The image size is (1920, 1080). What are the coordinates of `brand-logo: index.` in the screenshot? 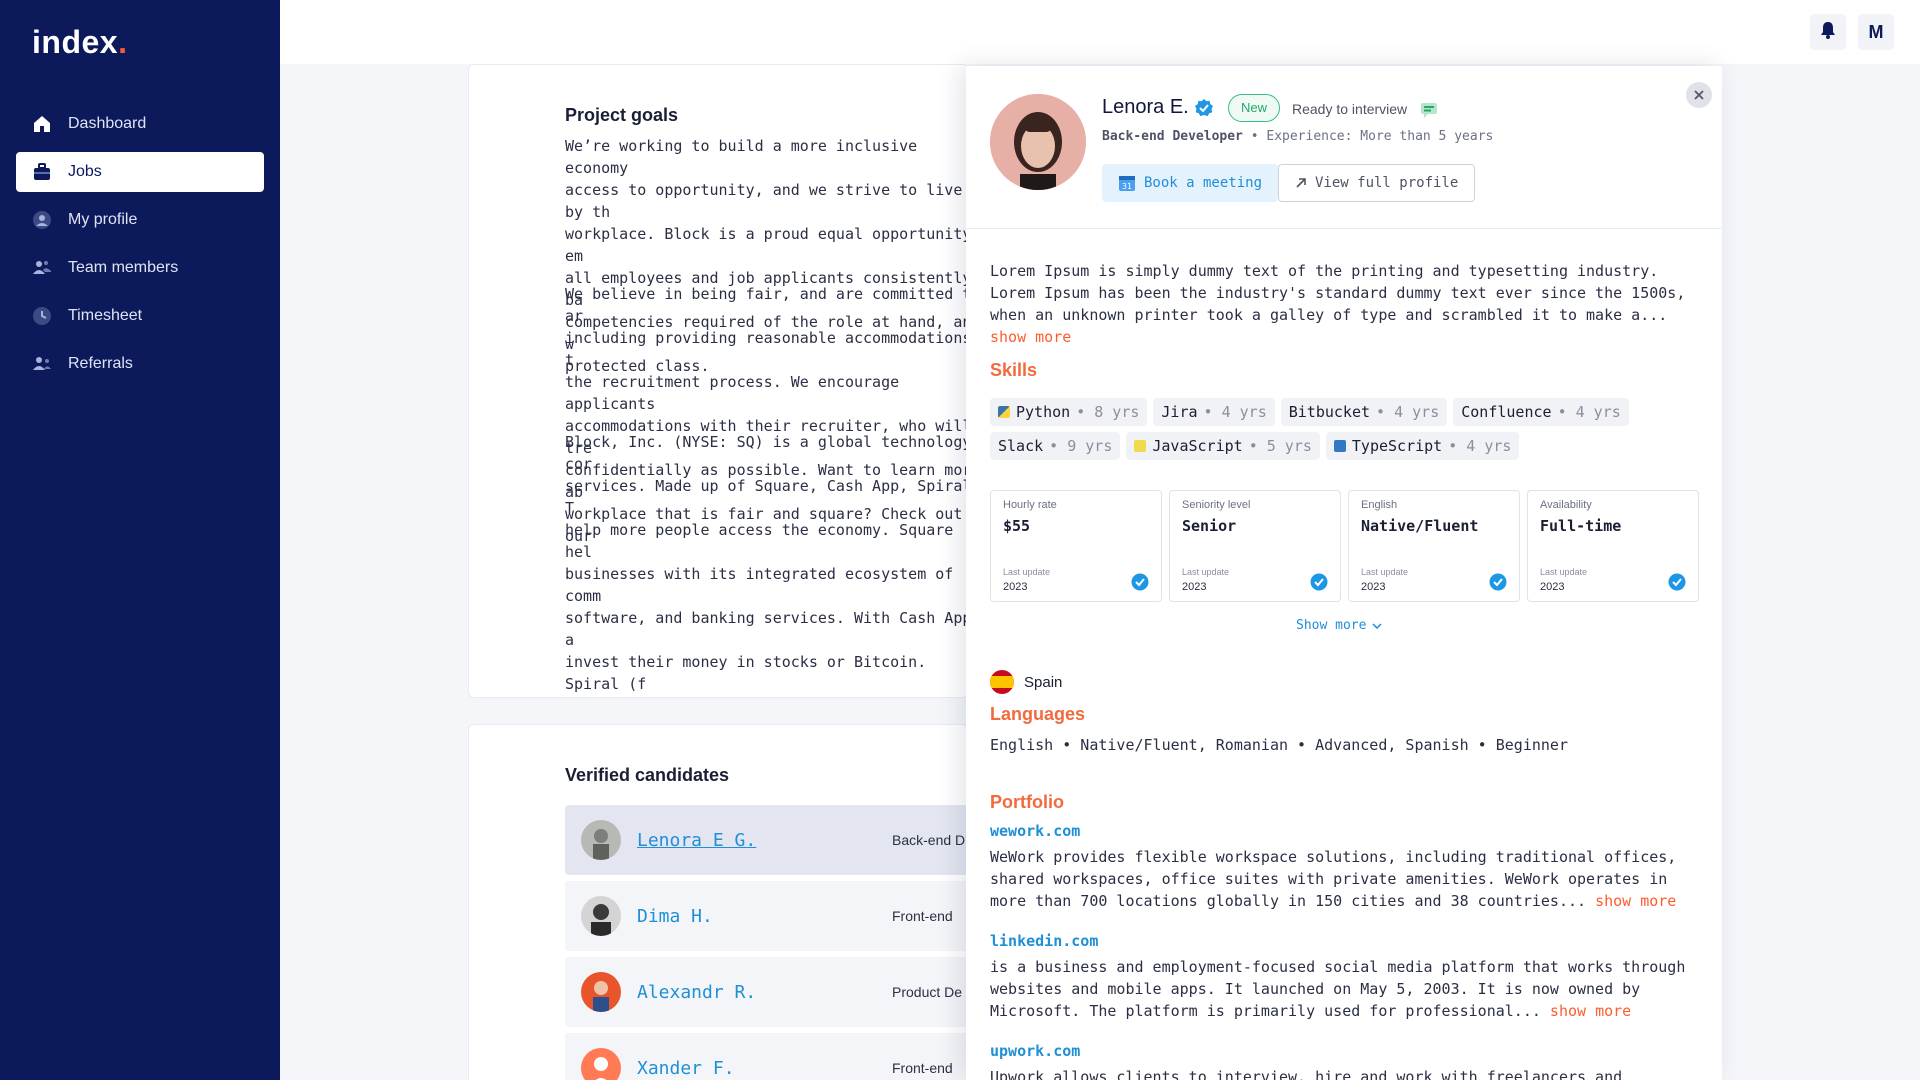 It's located at (79, 42).